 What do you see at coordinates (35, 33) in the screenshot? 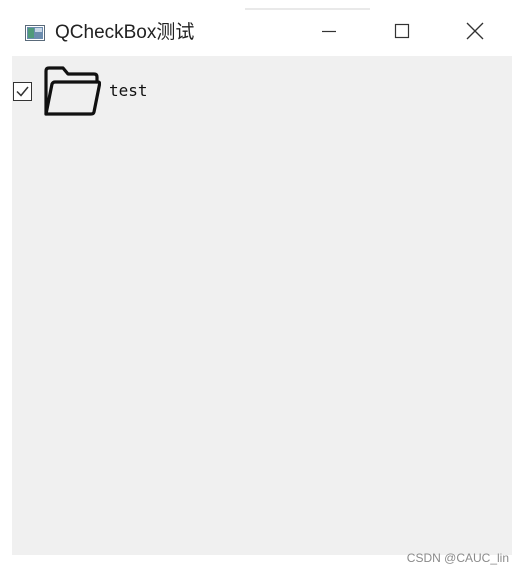
I see `app-window-icon` at bounding box center [35, 33].